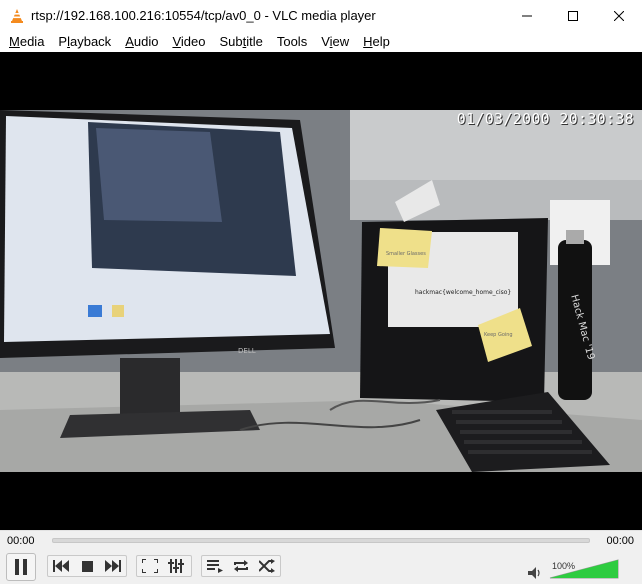 This screenshot has height=584, width=642. What do you see at coordinates (26, 41) in the screenshot?
I see `menu-item-media: Media` at bounding box center [26, 41].